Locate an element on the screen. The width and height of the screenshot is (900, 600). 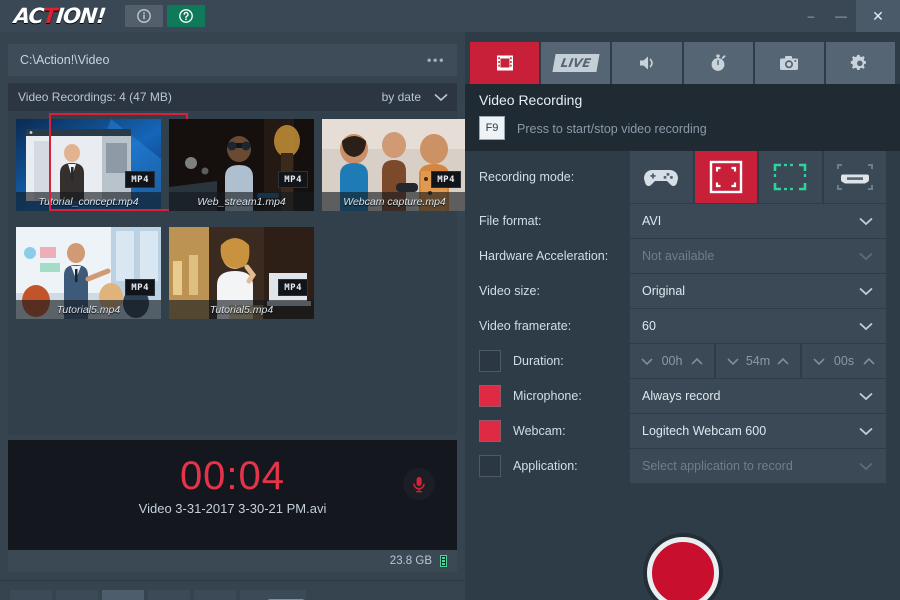
hdmi-device-icon is located at coordinates (854, 177).